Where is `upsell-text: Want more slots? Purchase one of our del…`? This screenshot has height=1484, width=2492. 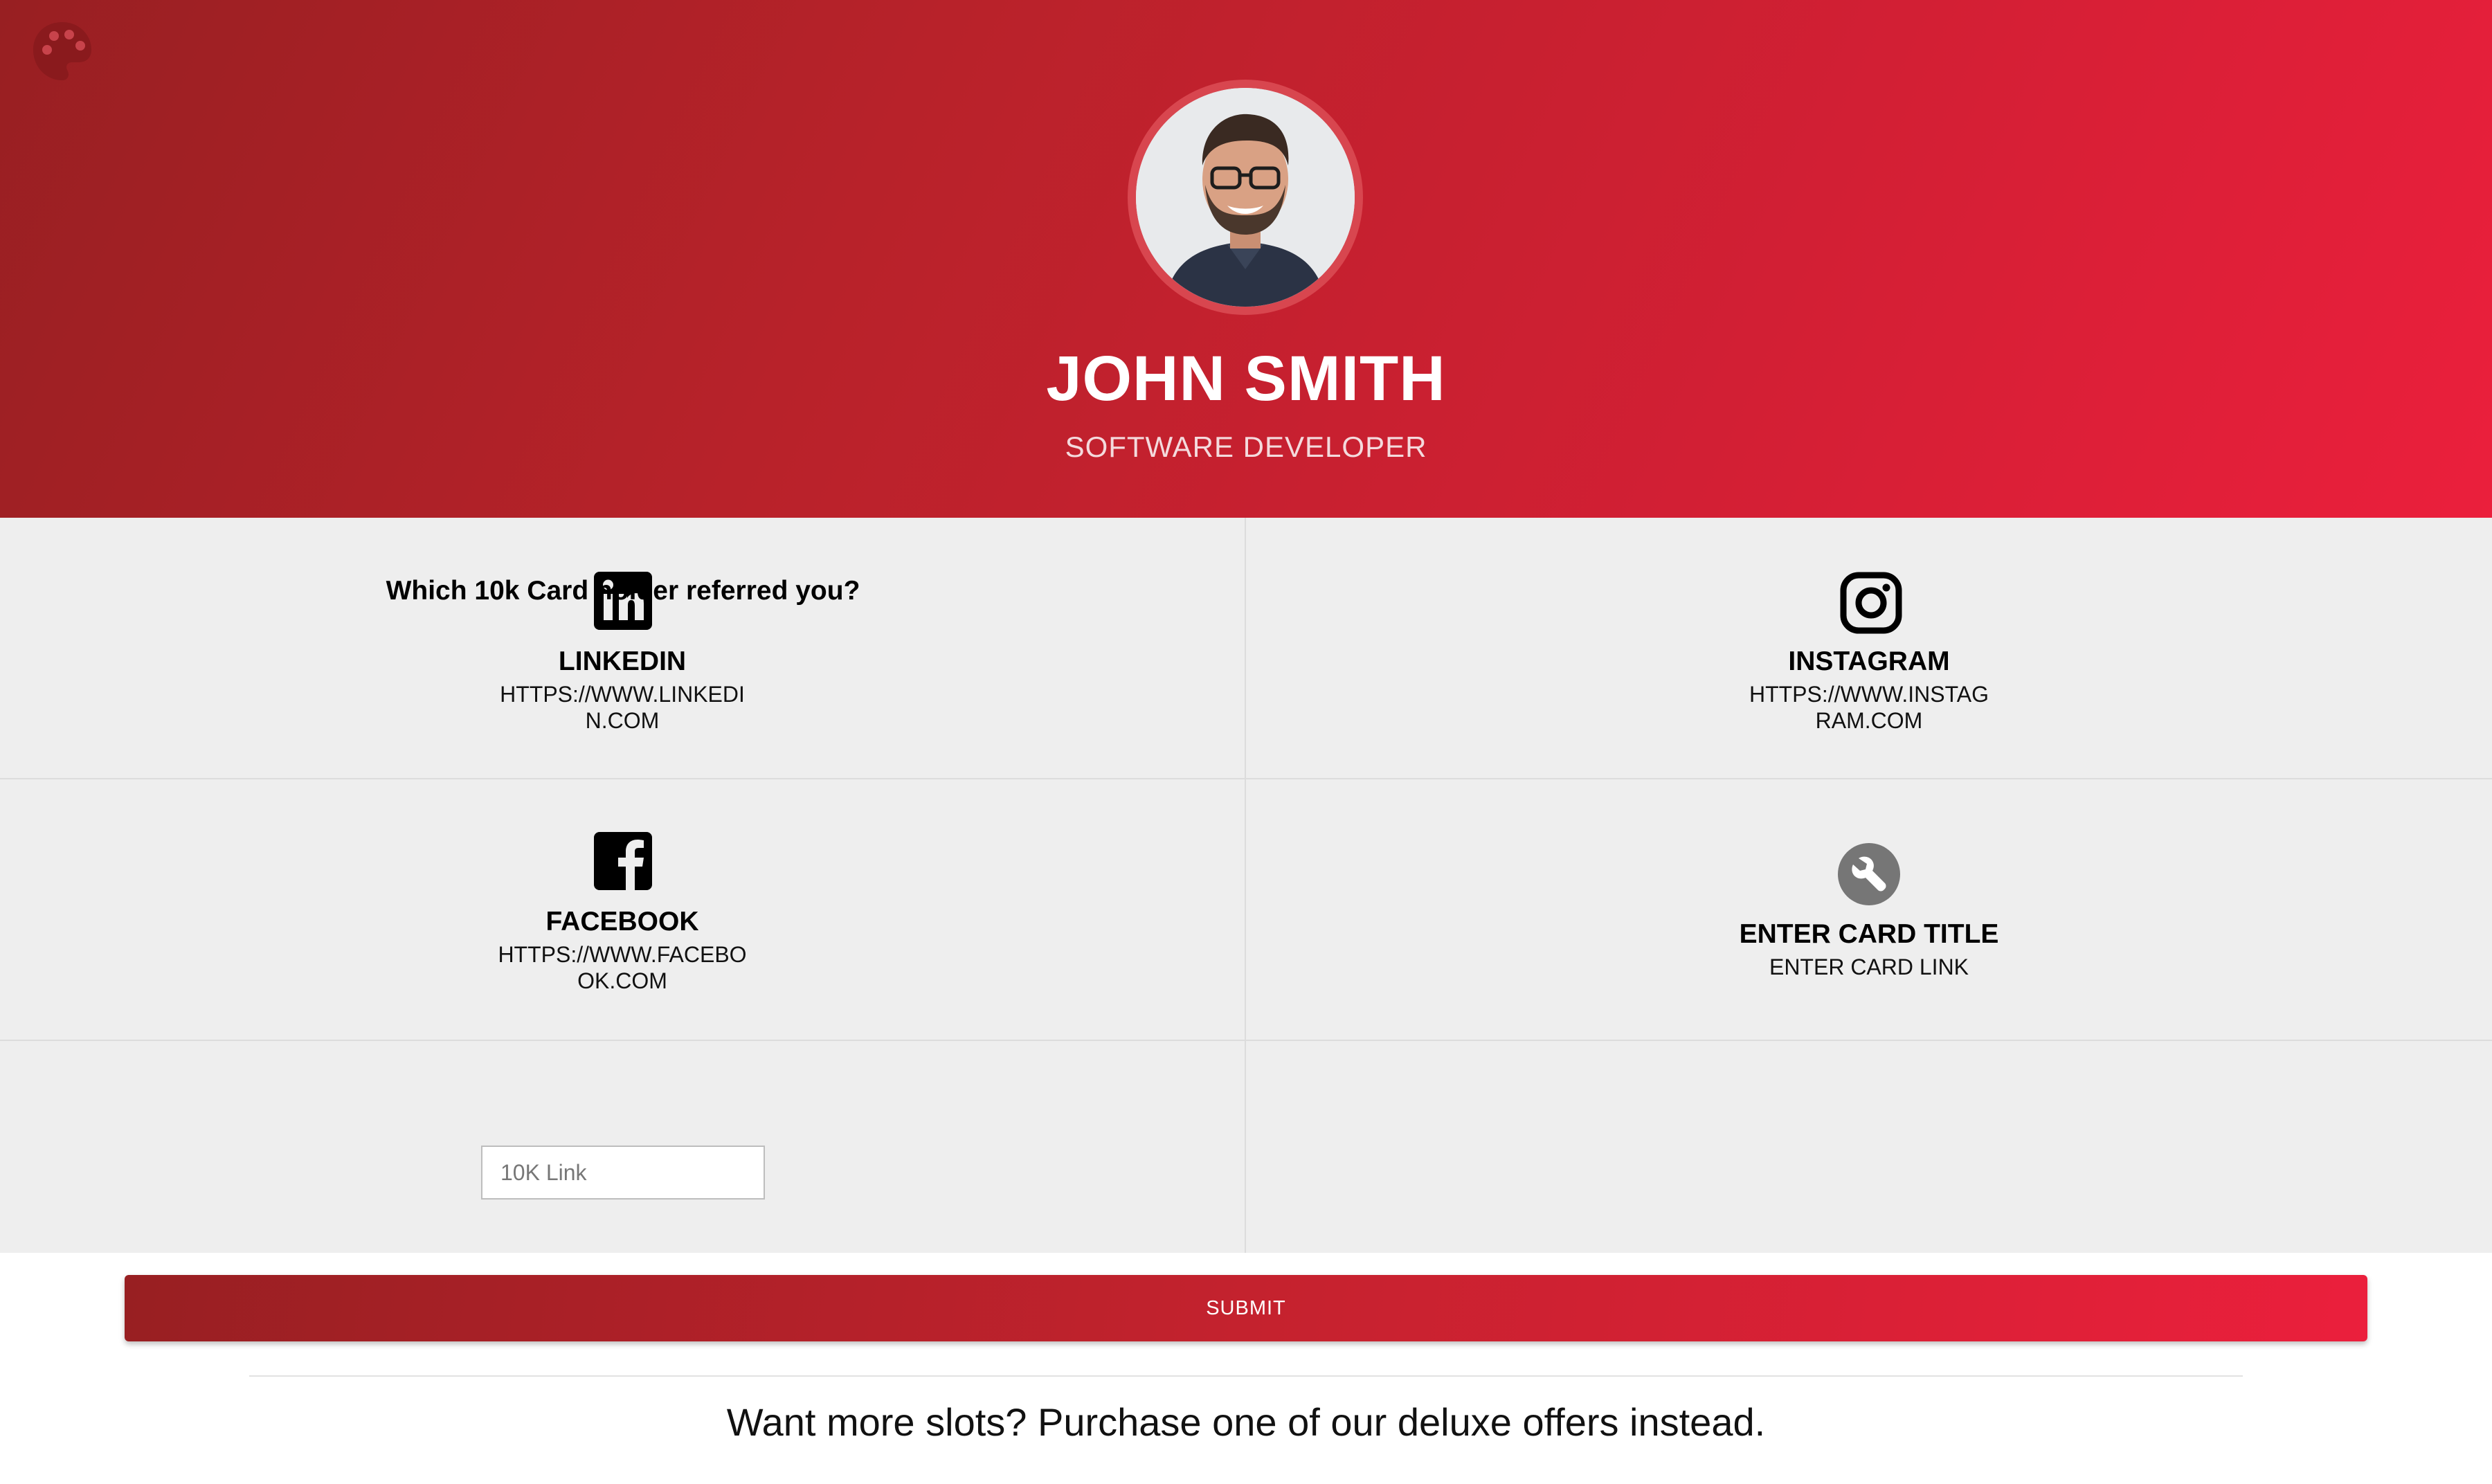 upsell-text: Want more slots? Purchase one of our del… is located at coordinates (1246, 1422).